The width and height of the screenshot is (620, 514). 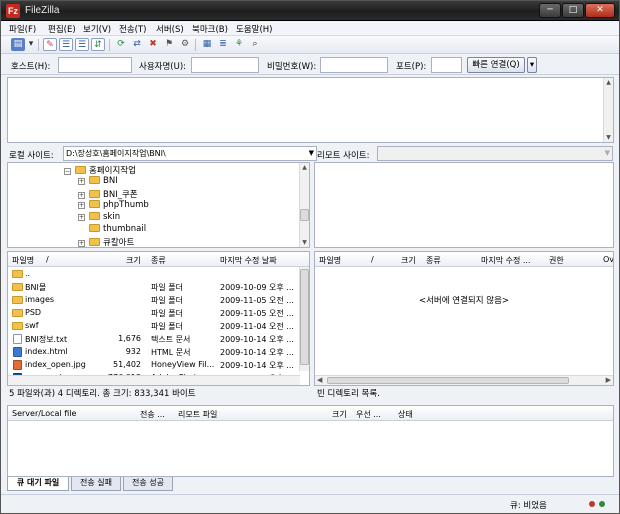 What do you see at coordinates (602, 504) in the screenshot?
I see `receive-indicator-icon` at bounding box center [602, 504].